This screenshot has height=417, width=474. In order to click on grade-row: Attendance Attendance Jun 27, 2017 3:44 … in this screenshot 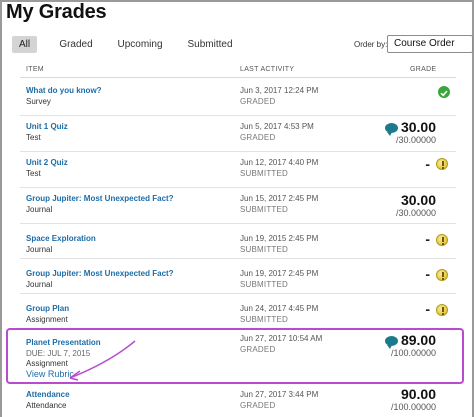, I will do `click(238, 401)`.